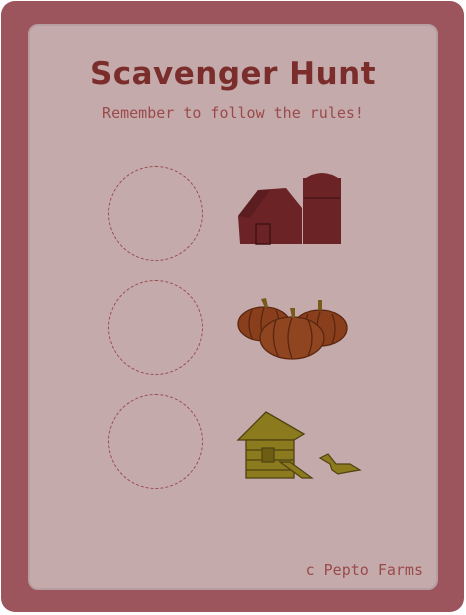 The width and height of the screenshot is (466, 615). I want to click on barn-icon, so click(291, 210).